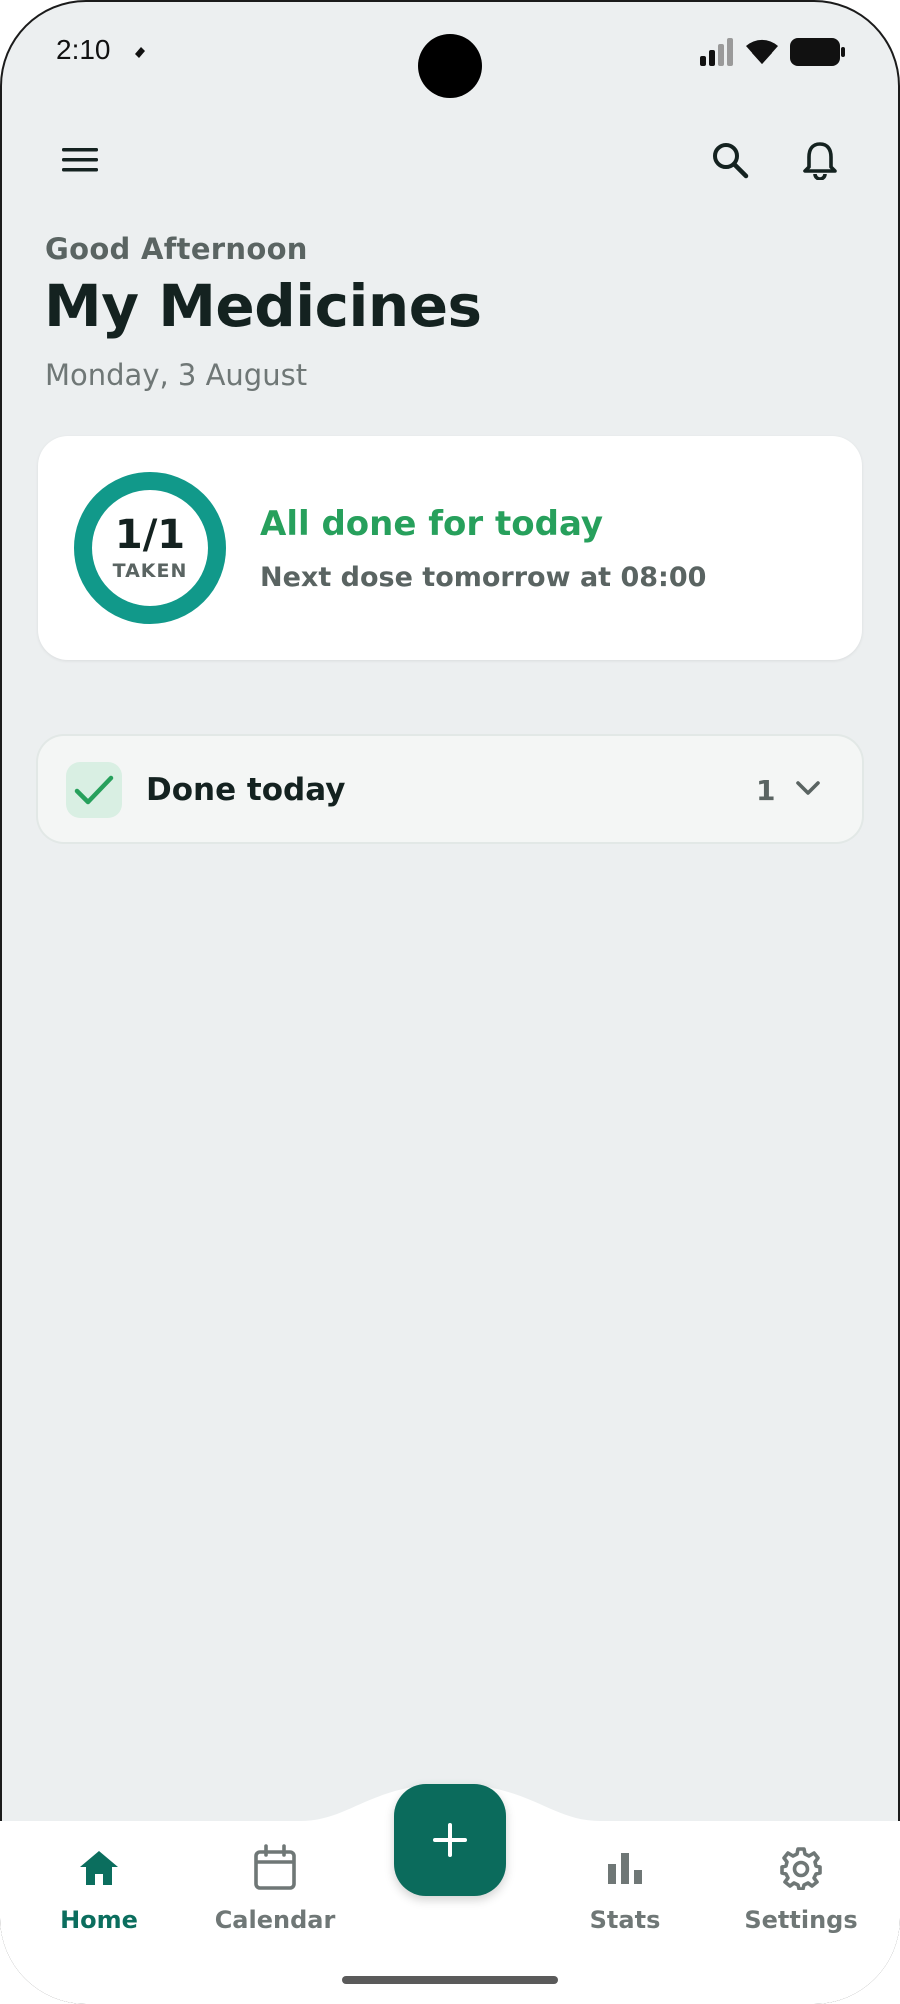 The height and width of the screenshot is (2004, 900). I want to click on chevron-down-icon, so click(808, 788).